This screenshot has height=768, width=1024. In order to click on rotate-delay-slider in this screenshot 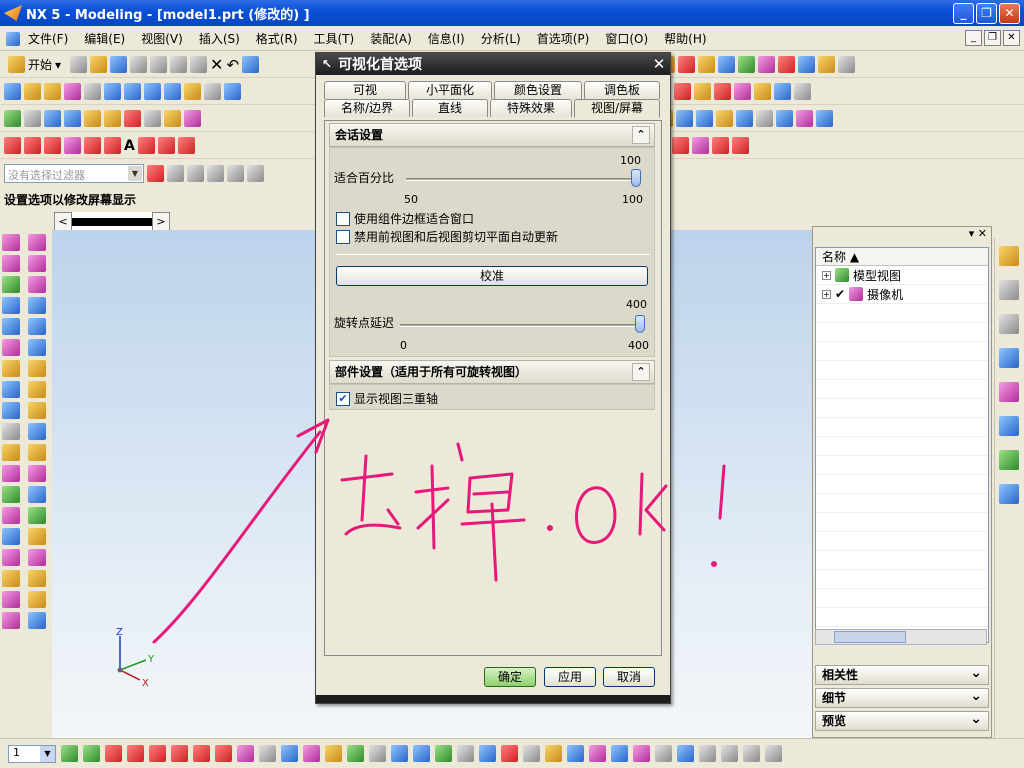, I will do `click(640, 324)`.